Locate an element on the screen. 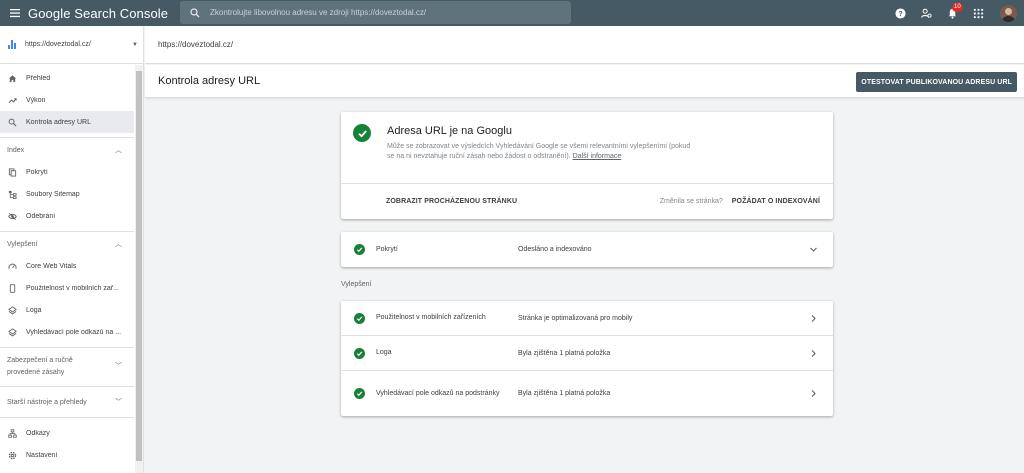 The height and width of the screenshot is (473, 1024). section-title: Vylepšení is located at coordinates (22, 244).